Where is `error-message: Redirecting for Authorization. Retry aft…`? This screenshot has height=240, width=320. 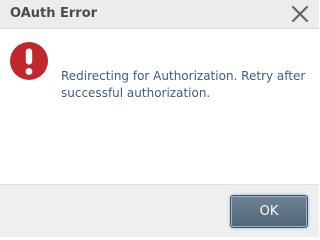
error-message: Redirecting for Authorization. Retry aft… is located at coordinates (183, 84).